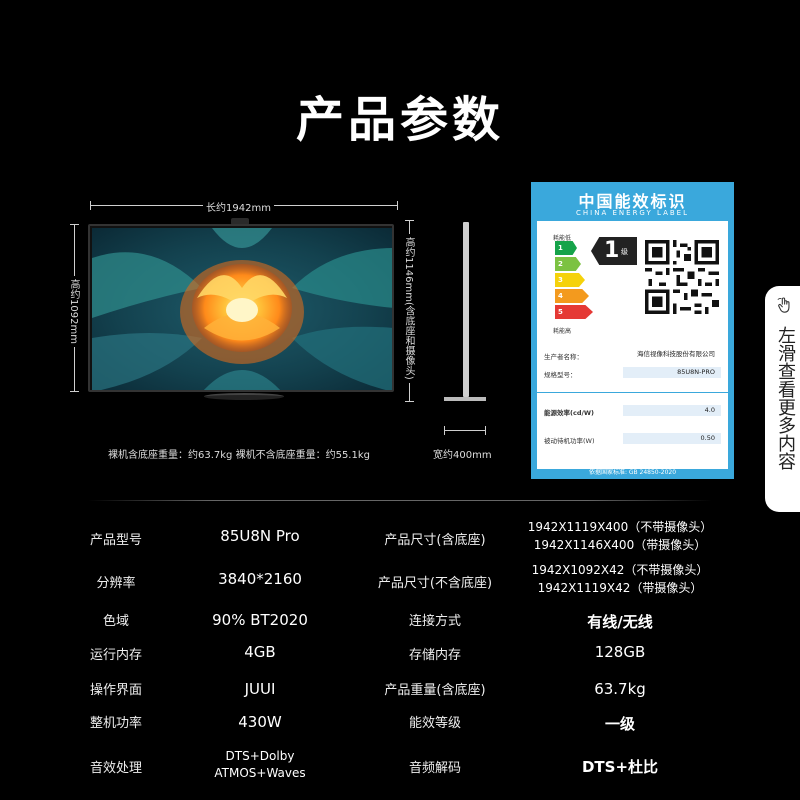 The image size is (800, 800). What do you see at coordinates (620, 622) in the screenshot?
I see `spec-value: 有线/无线` at bounding box center [620, 622].